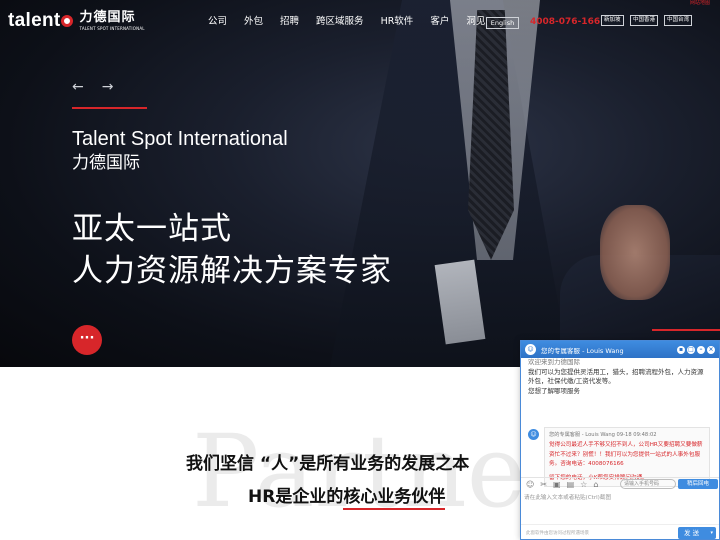 This screenshot has height=540, width=720. What do you see at coordinates (603, 435) in the screenshot?
I see `agent-message-meta: 您的专属客服 - Louis Wang 09-18 09:48:02` at bounding box center [603, 435].